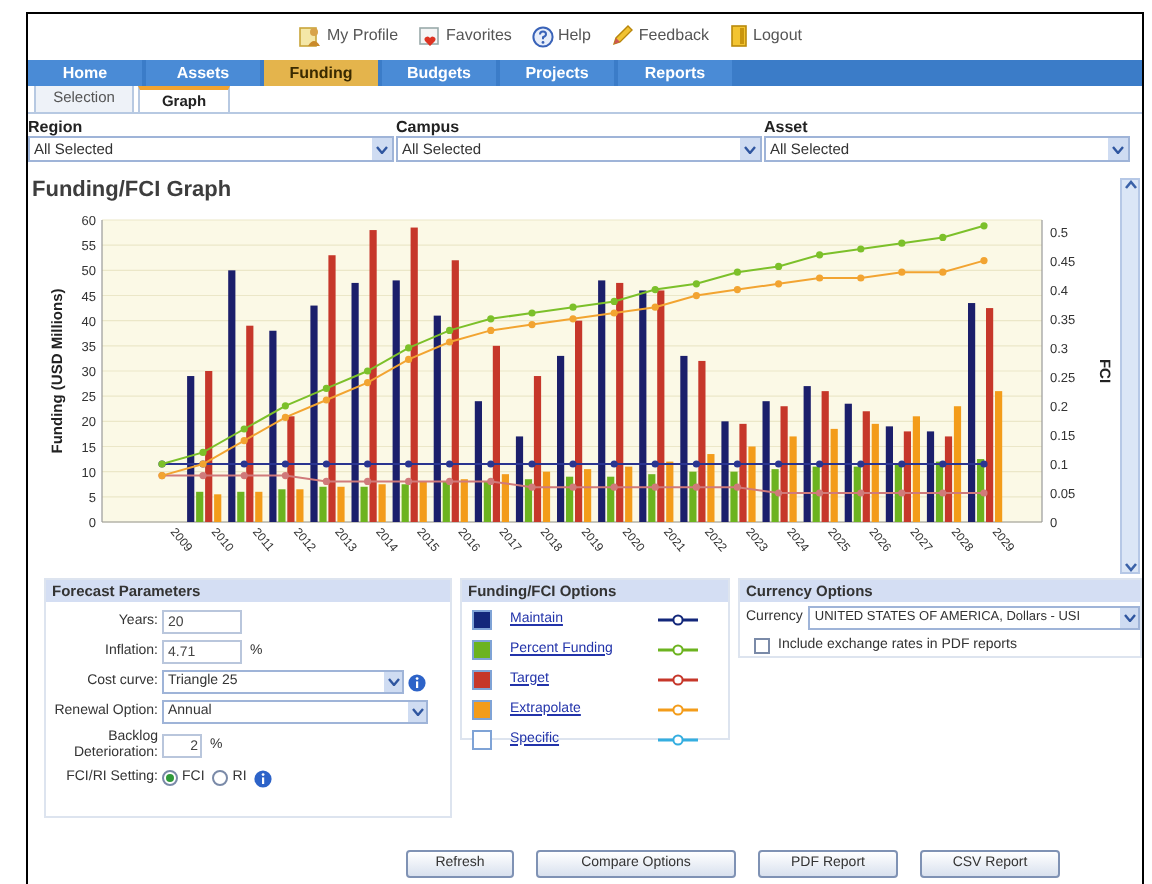 The width and height of the screenshot is (1152, 884). What do you see at coordinates (348, 36) in the screenshot?
I see `header-link: My Profile` at bounding box center [348, 36].